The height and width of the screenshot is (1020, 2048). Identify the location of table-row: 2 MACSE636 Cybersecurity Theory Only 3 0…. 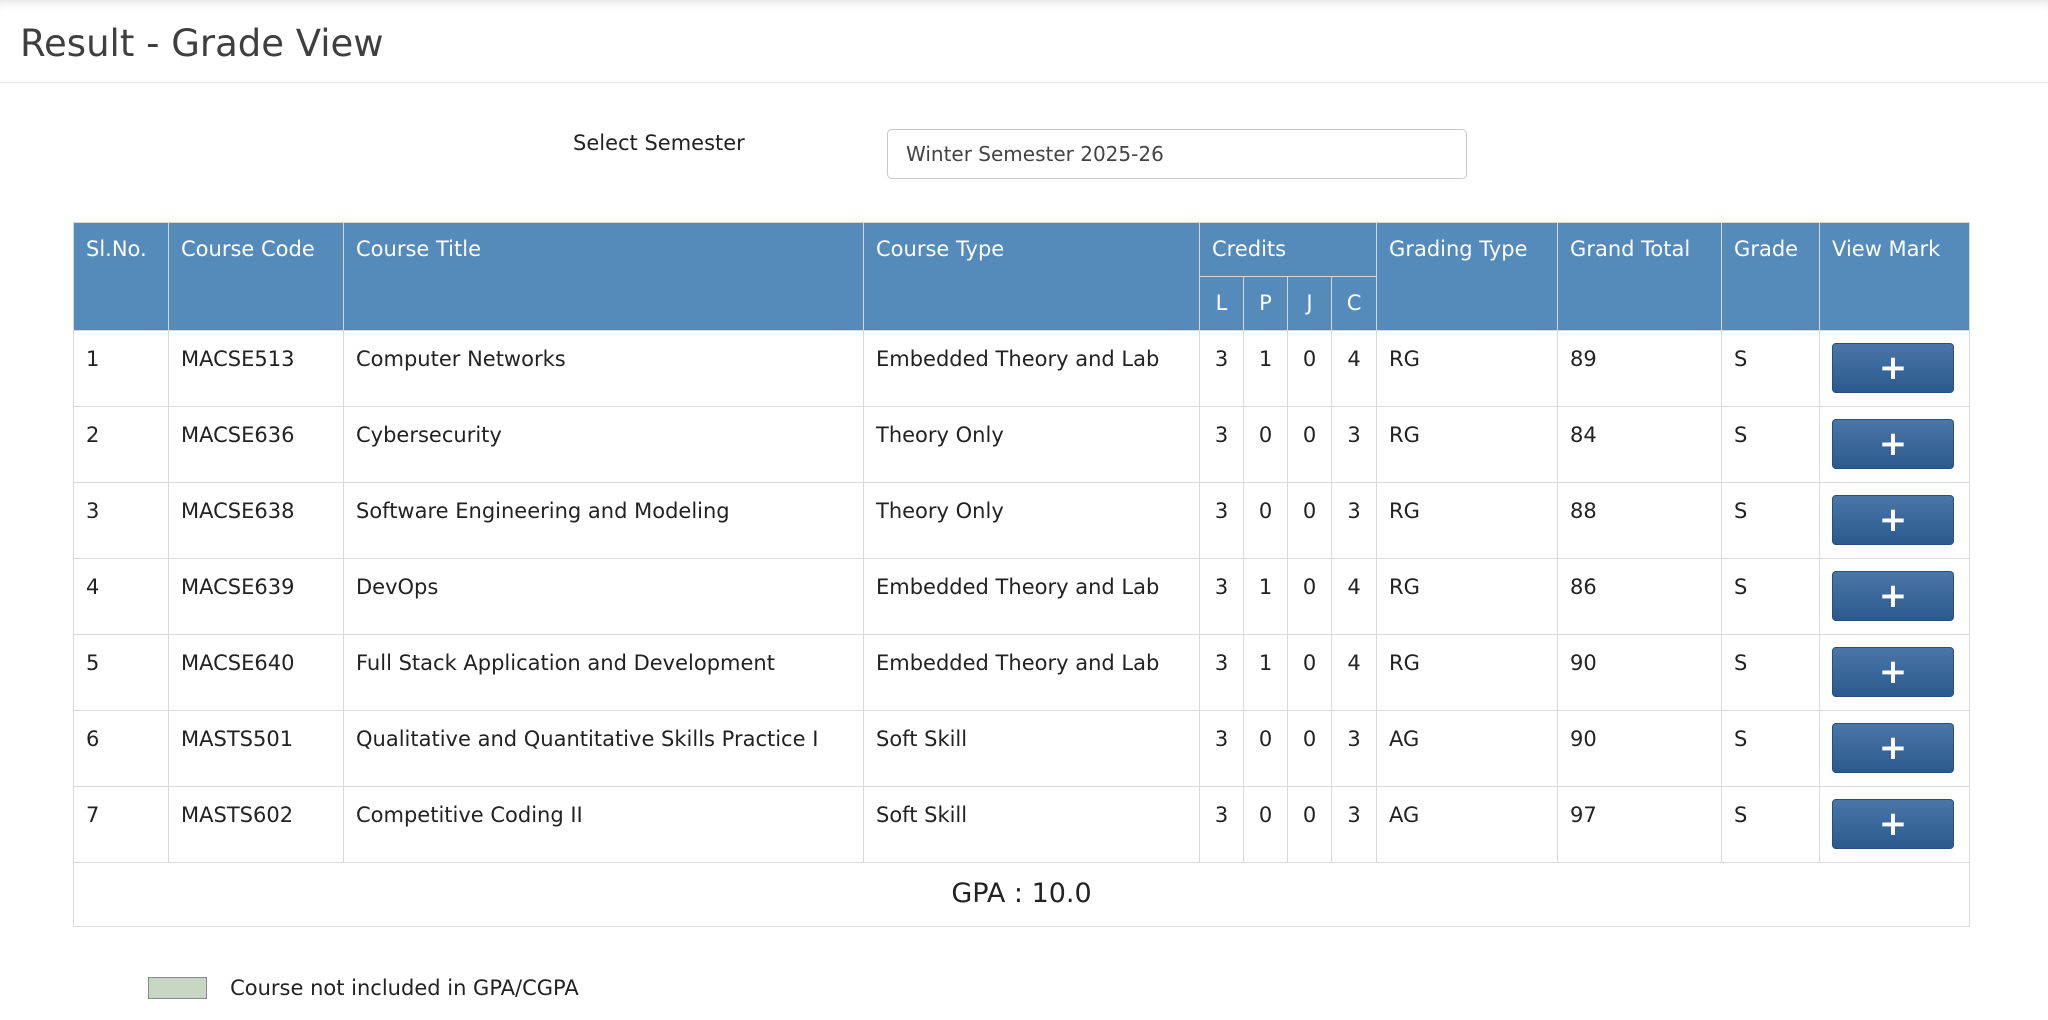
(1022, 444).